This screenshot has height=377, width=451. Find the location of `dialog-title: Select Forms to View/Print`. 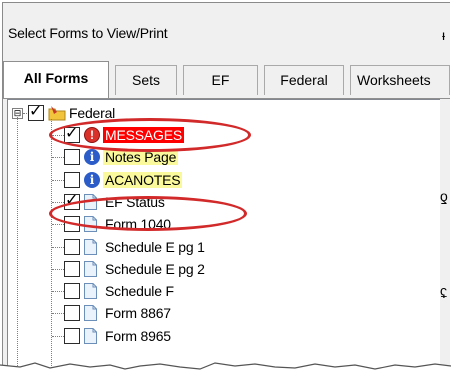

dialog-title: Select Forms to View/Print is located at coordinates (88, 33).